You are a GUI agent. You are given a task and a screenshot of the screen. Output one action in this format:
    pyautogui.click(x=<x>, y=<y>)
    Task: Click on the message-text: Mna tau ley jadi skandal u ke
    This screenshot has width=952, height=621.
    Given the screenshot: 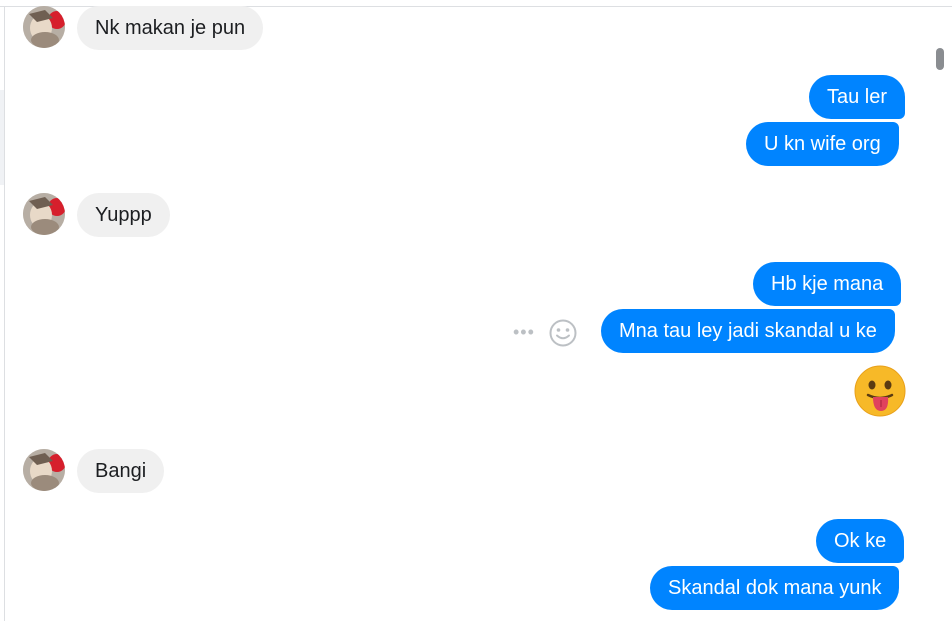 What is the action you would take?
    pyautogui.click(x=748, y=331)
    